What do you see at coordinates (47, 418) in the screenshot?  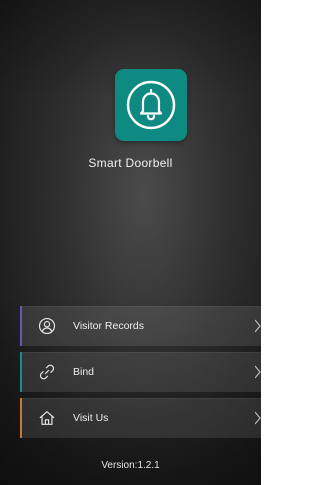 I see `home-icon` at bounding box center [47, 418].